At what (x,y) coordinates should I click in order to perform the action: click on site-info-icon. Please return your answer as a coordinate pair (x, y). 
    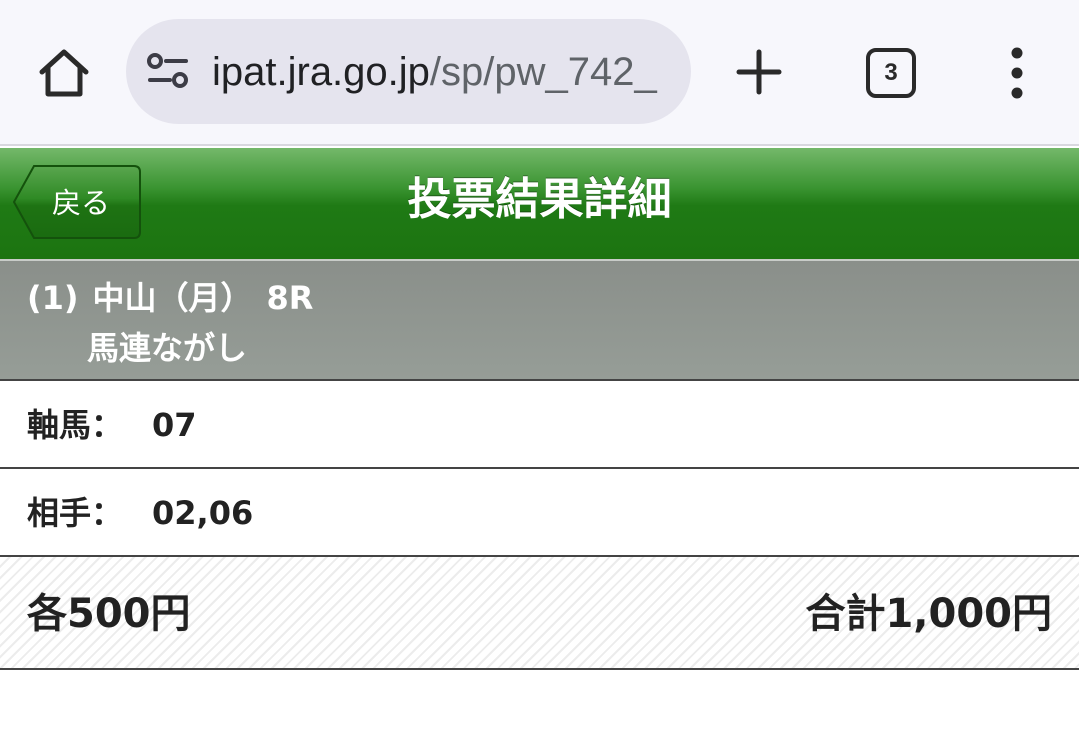
    Looking at the image, I should click on (168, 72).